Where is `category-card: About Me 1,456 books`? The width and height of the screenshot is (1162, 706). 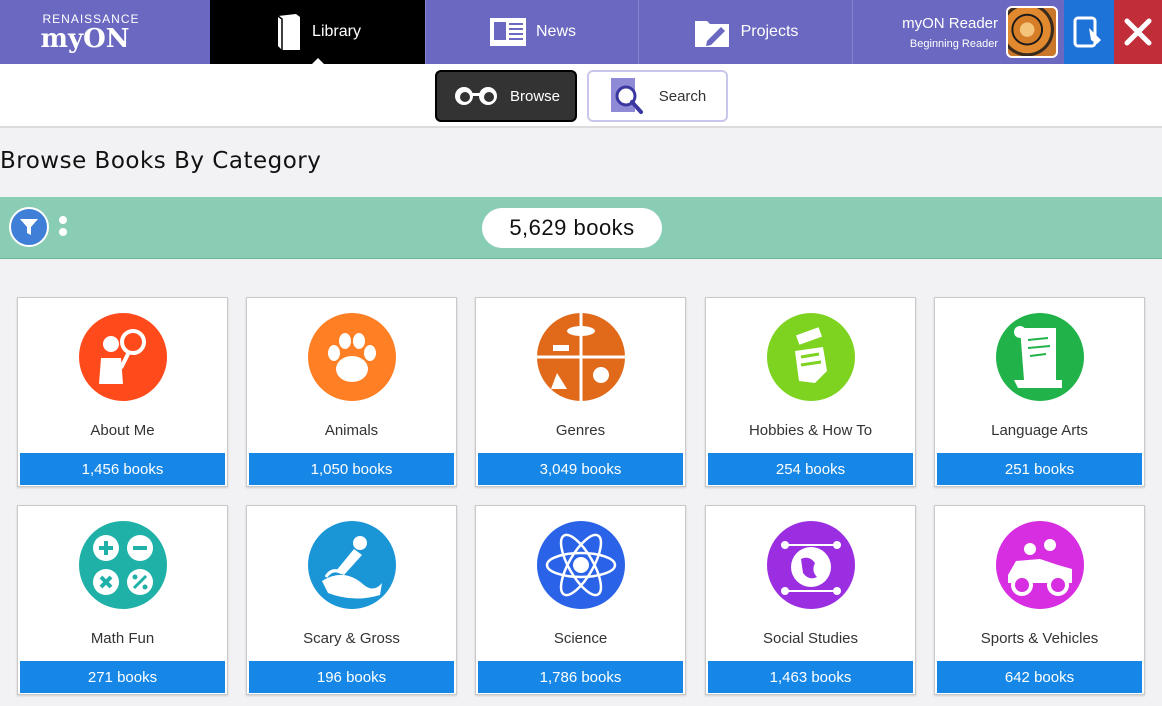
category-card: About Me 1,456 books is located at coordinates (122, 392).